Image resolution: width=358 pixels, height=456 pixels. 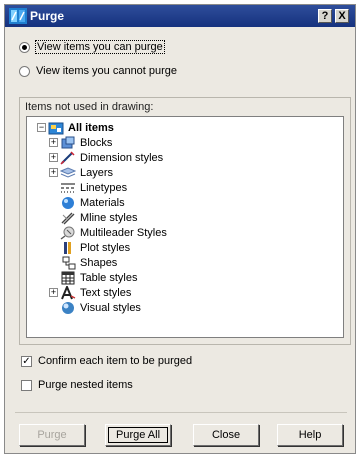 I want to click on blocks-icon, so click(x=68, y=142).